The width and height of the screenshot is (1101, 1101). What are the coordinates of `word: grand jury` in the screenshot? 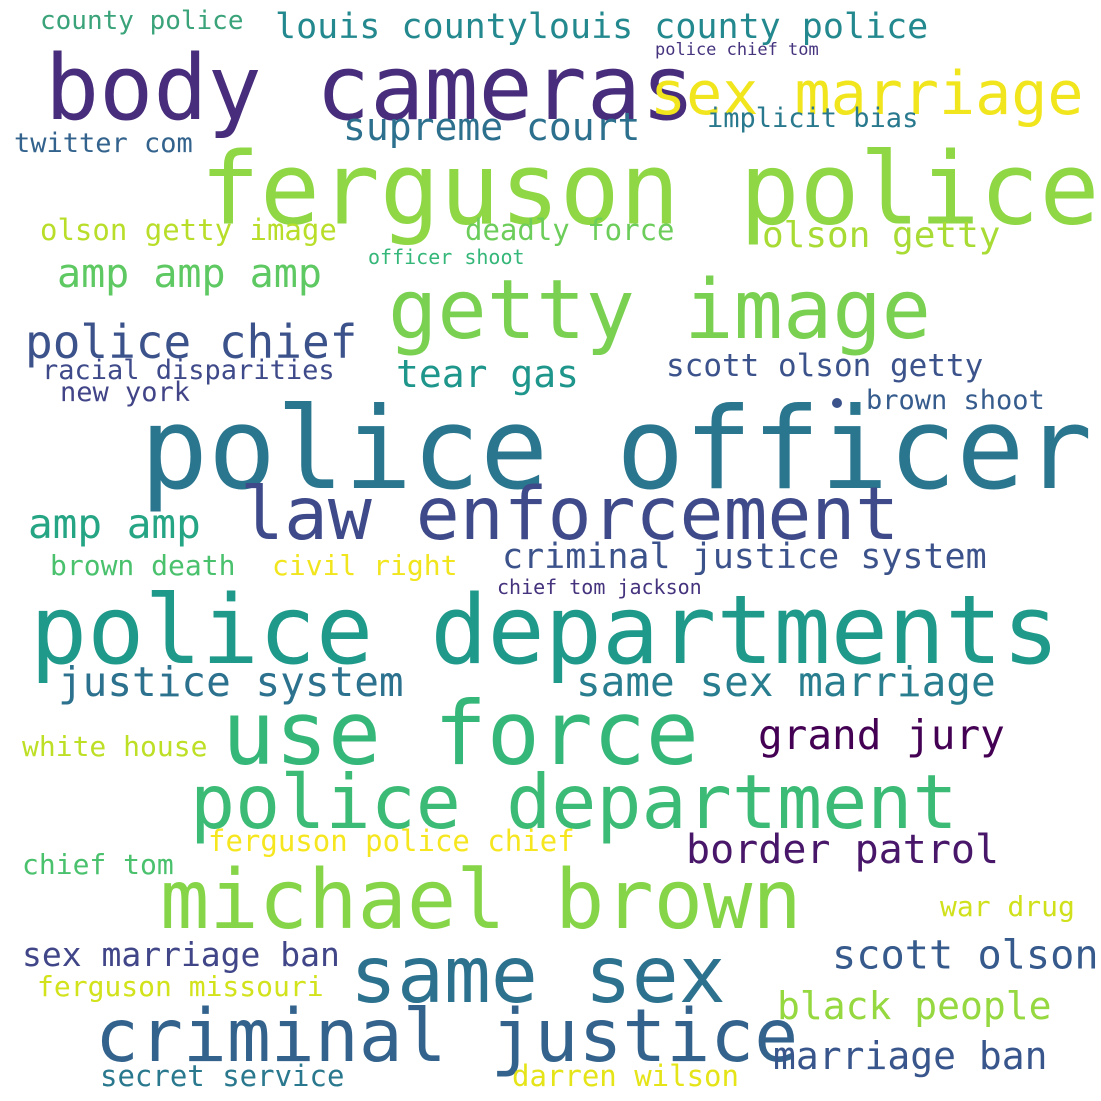 It's located at (881, 735).